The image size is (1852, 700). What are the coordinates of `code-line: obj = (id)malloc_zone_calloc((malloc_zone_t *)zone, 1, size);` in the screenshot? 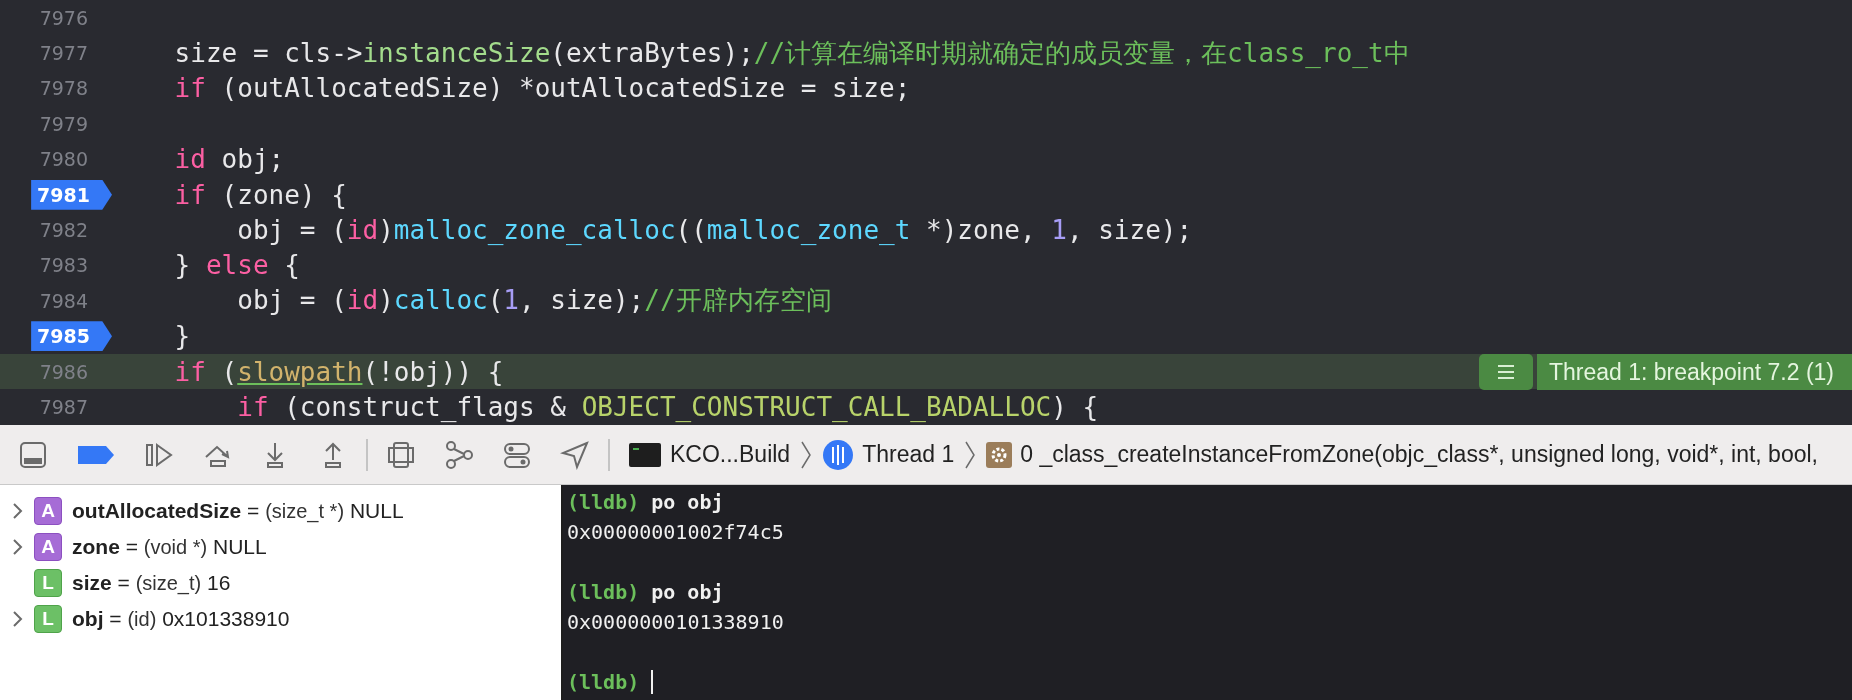 It's located at (714, 230).